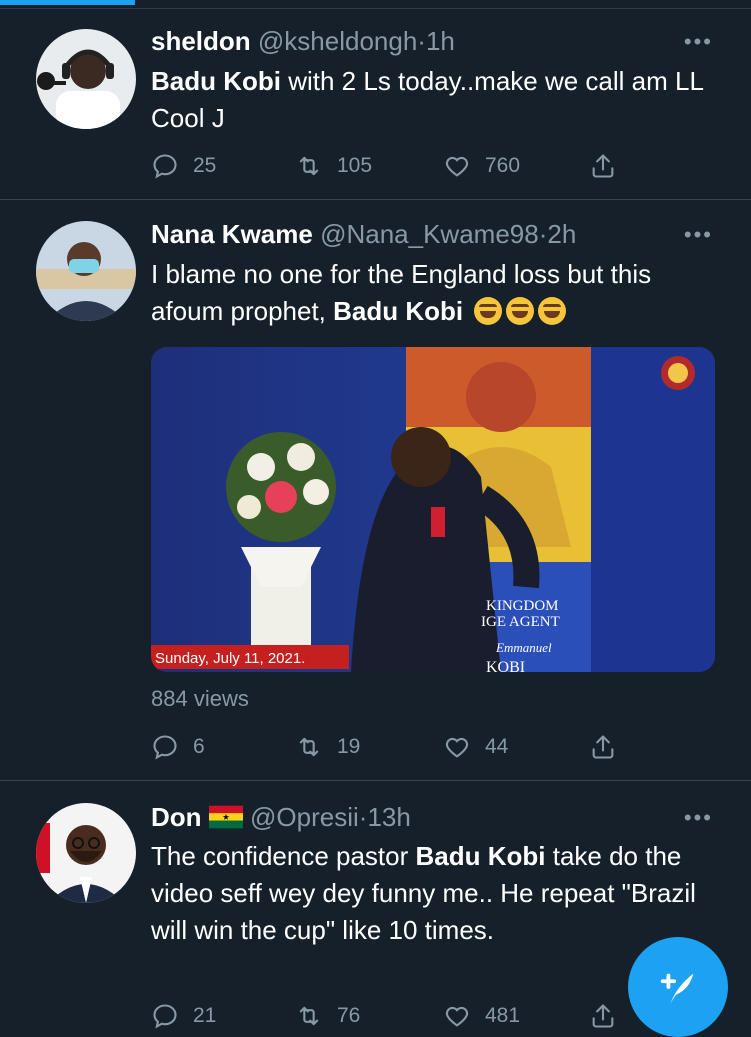 This screenshot has height=1037, width=751. Describe the element at coordinates (388, 817) in the screenshot. I see `timestamp: 13h` at that location.